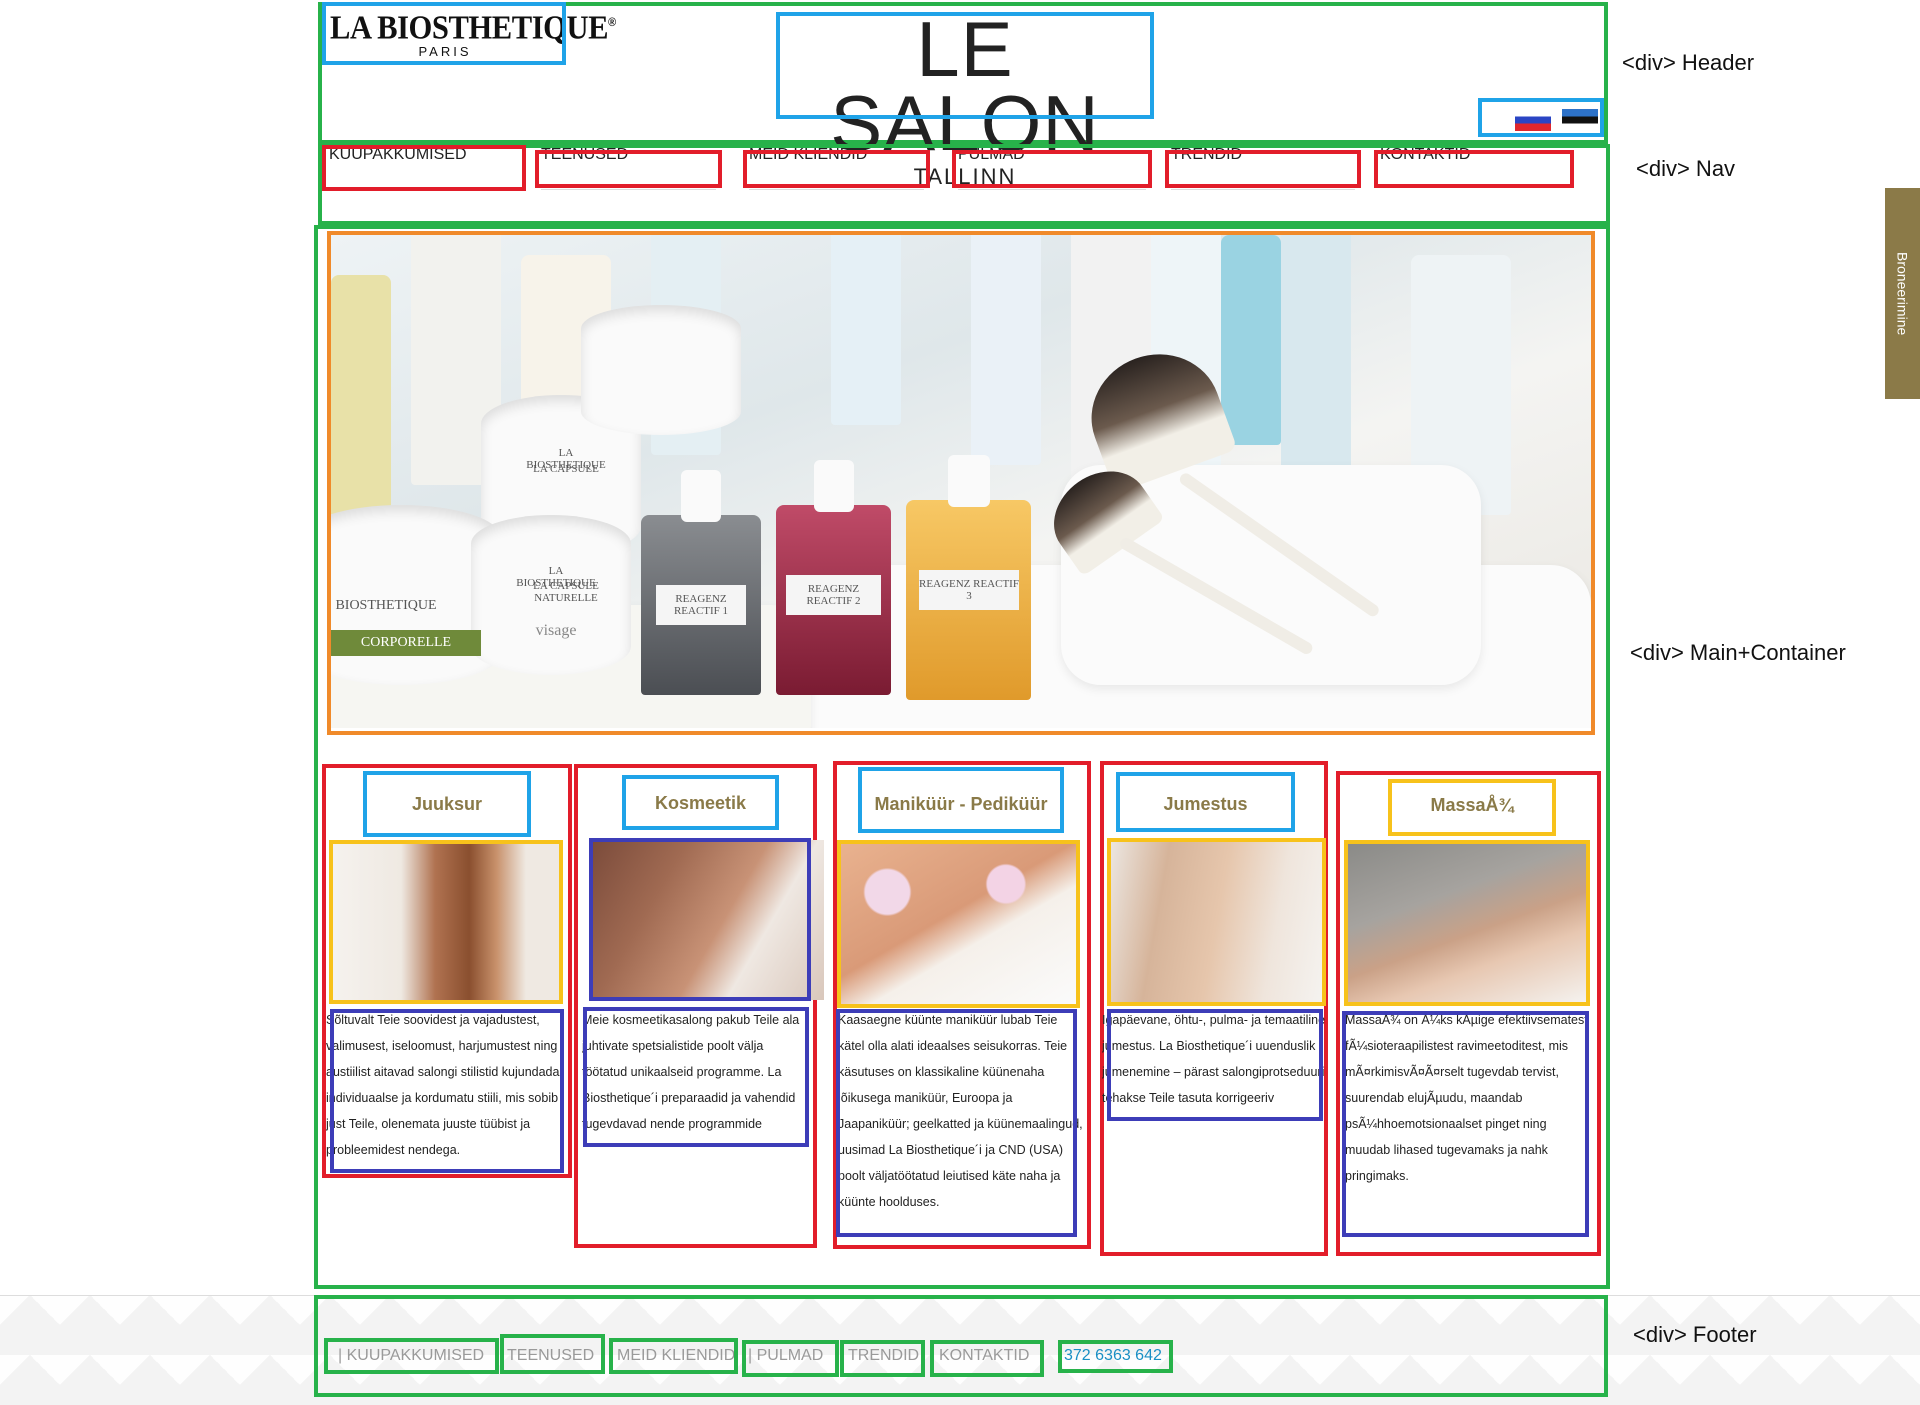 The width and height of the screenshot is (1920, 1405). Describe the element at coordinates (700, 803) in the screenshot. I see `service-title-kosmeetik: Kosmeetik` at that location.